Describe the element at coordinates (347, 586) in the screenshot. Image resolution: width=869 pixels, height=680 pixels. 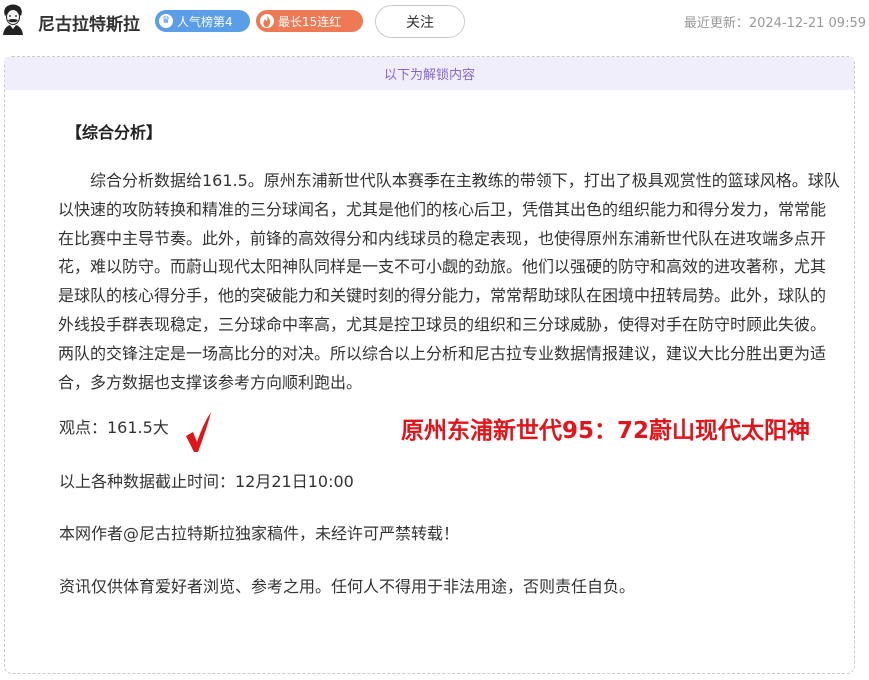
I see `disclaimer-text: 资讯仅供体育爱好者浏览、参考之用。任何人不得用于非法用途，否则责任自负。` at that location.